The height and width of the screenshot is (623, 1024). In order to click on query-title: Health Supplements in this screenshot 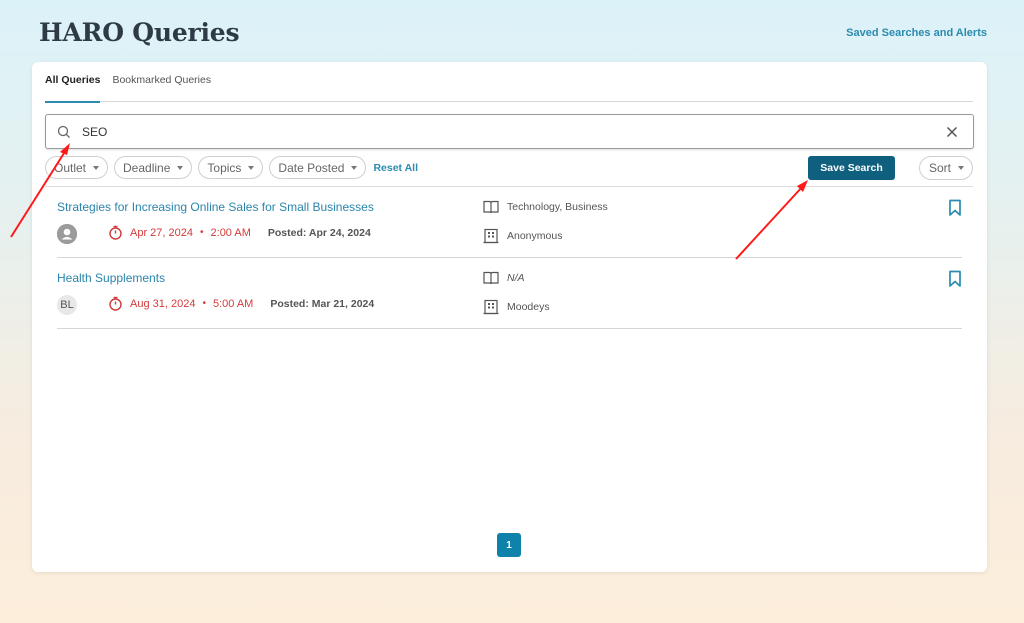, I will do `click(111, 278)`.